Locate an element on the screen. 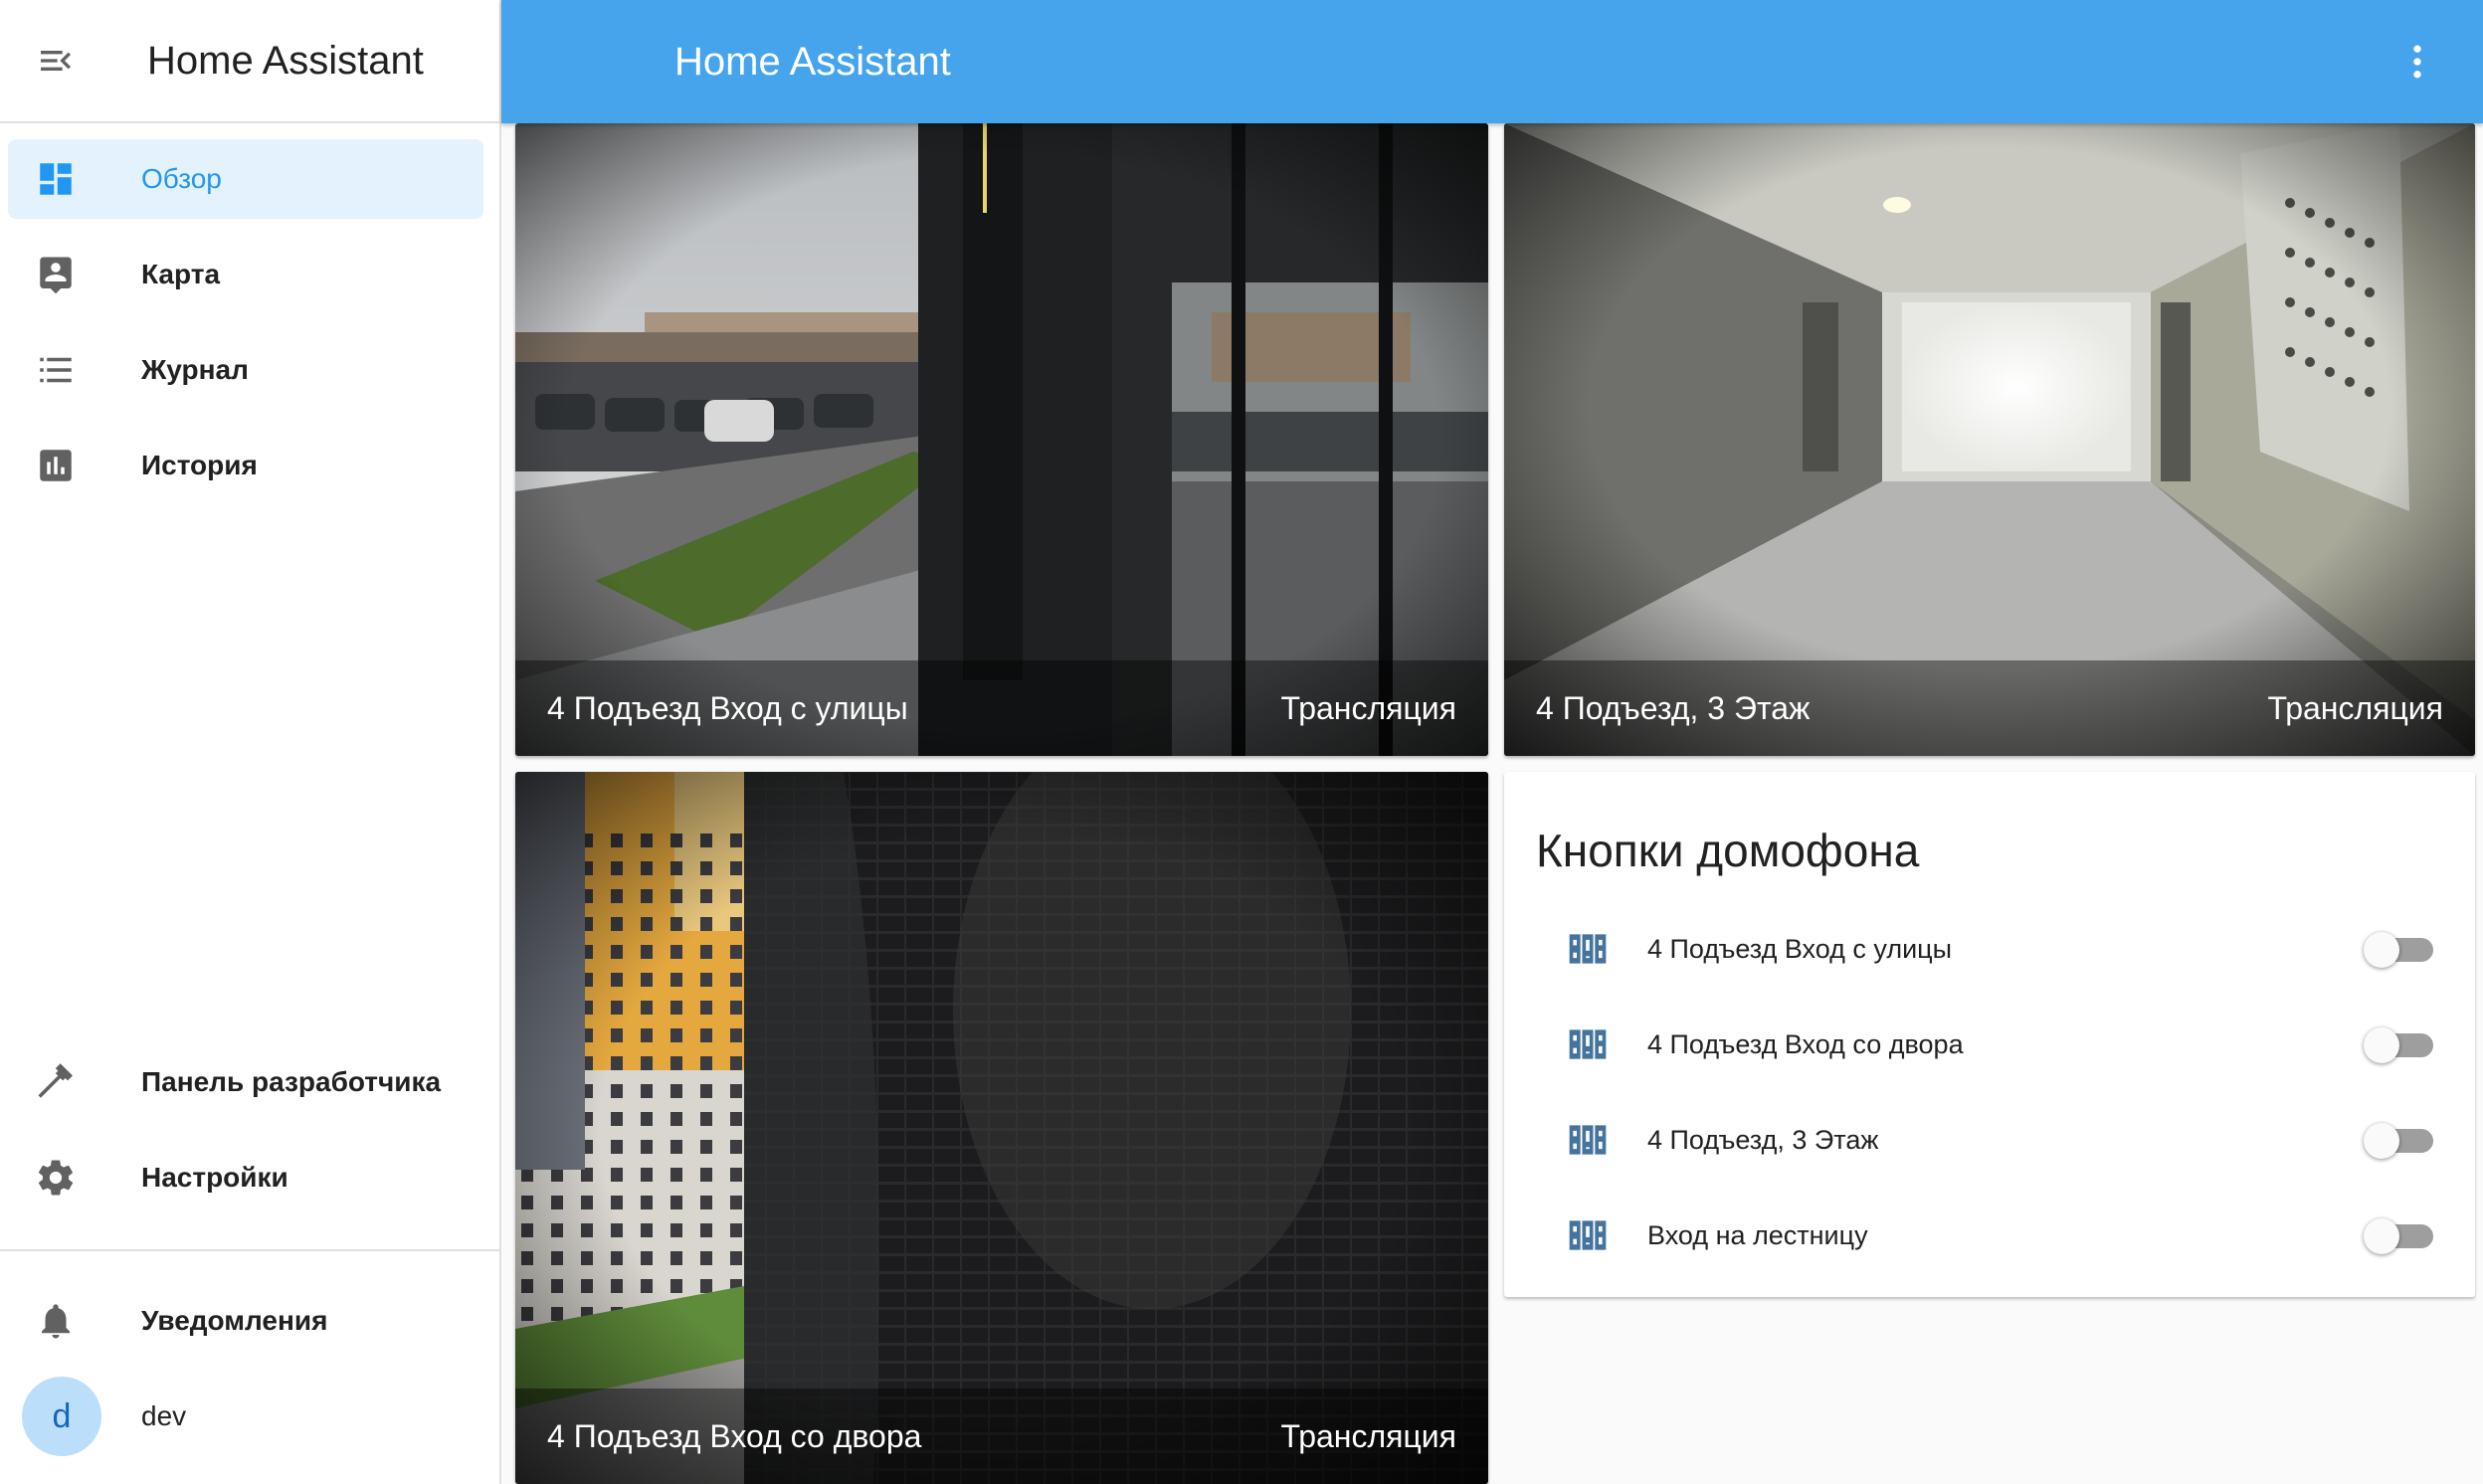 The image size is (2483, 1484). intercom-row: Вход на лестницу is located at coordinates (1989, 1235).